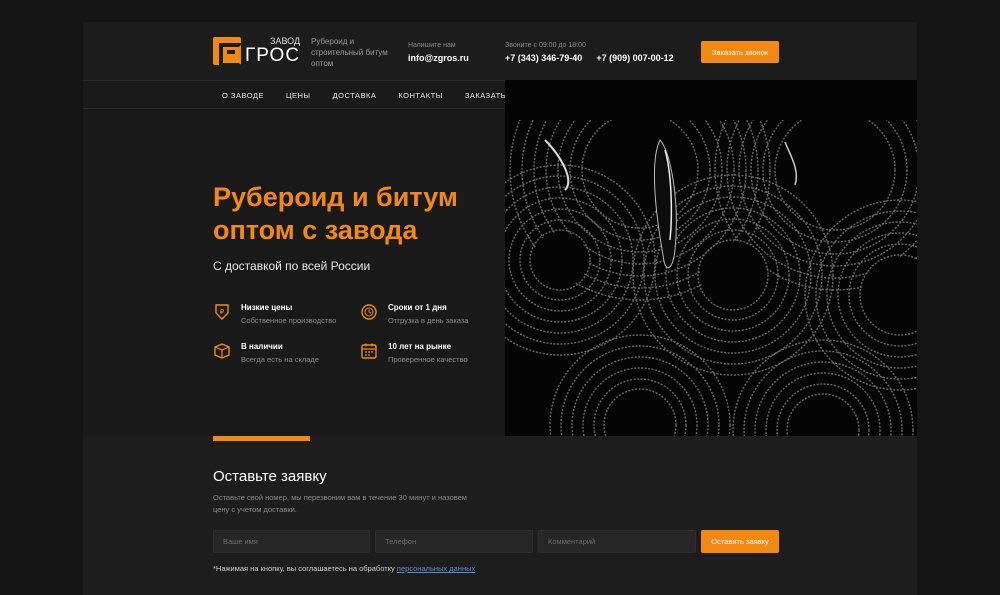  What do you see at coordinates (454, 541) in the screenshot?
I see `phone-input` at bounding box center [454, 541].